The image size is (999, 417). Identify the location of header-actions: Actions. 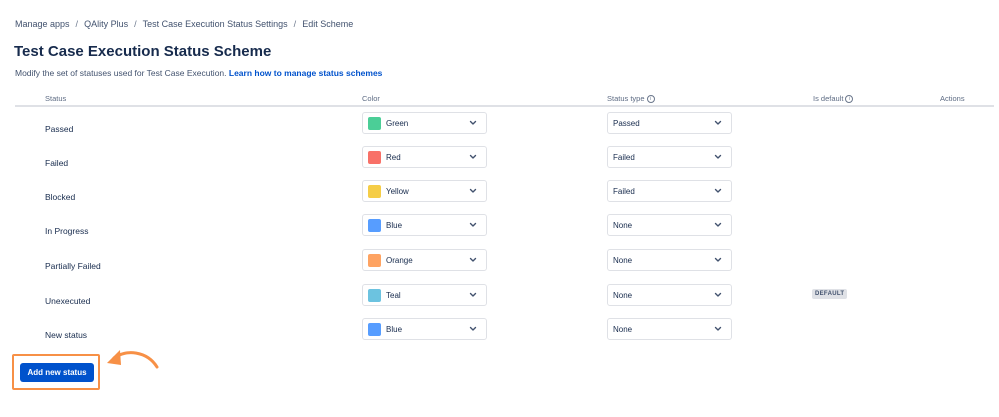
(952, 98).